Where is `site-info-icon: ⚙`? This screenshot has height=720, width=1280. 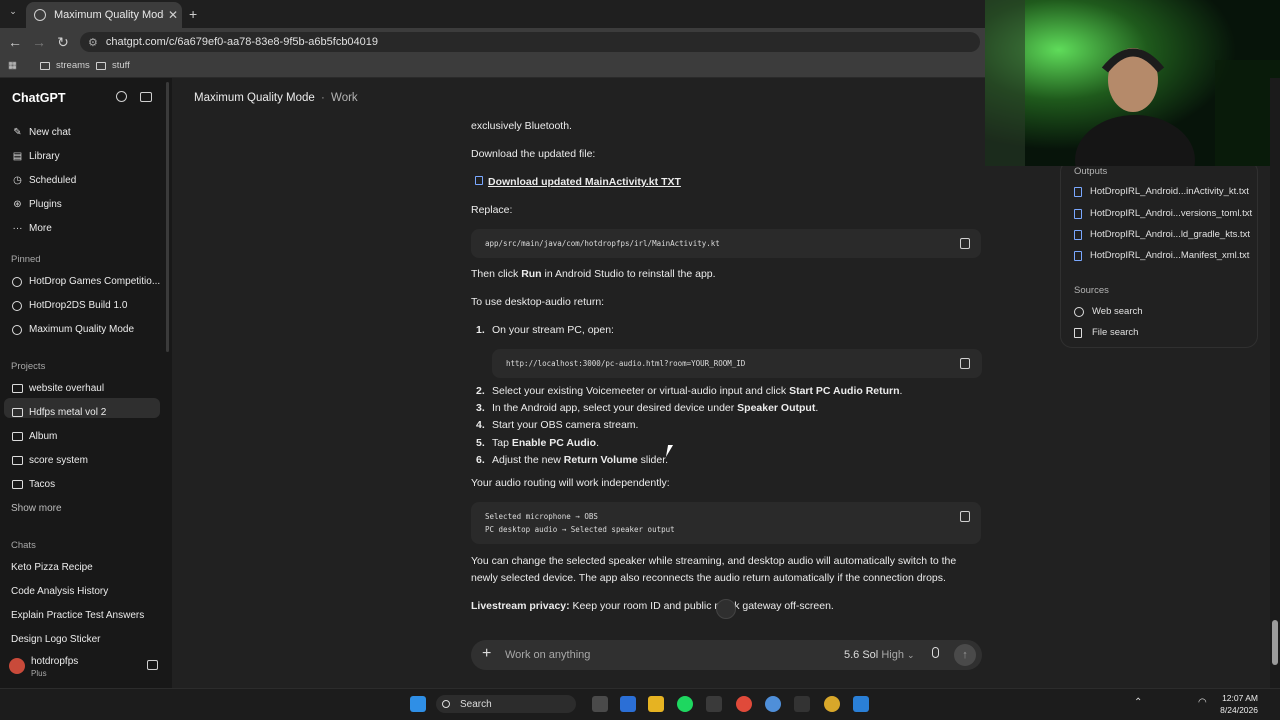 site-info-icon: ⚙ is located at coordinates (93, 42).